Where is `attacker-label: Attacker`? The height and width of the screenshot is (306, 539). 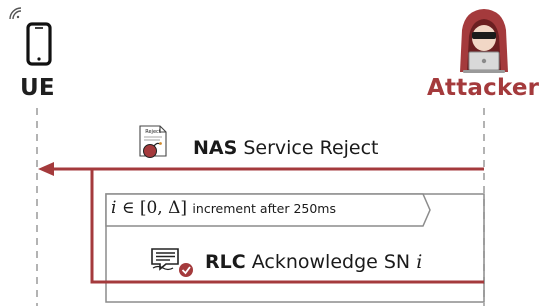 attacker-label: Attacker is located at coordinates (483, 88).